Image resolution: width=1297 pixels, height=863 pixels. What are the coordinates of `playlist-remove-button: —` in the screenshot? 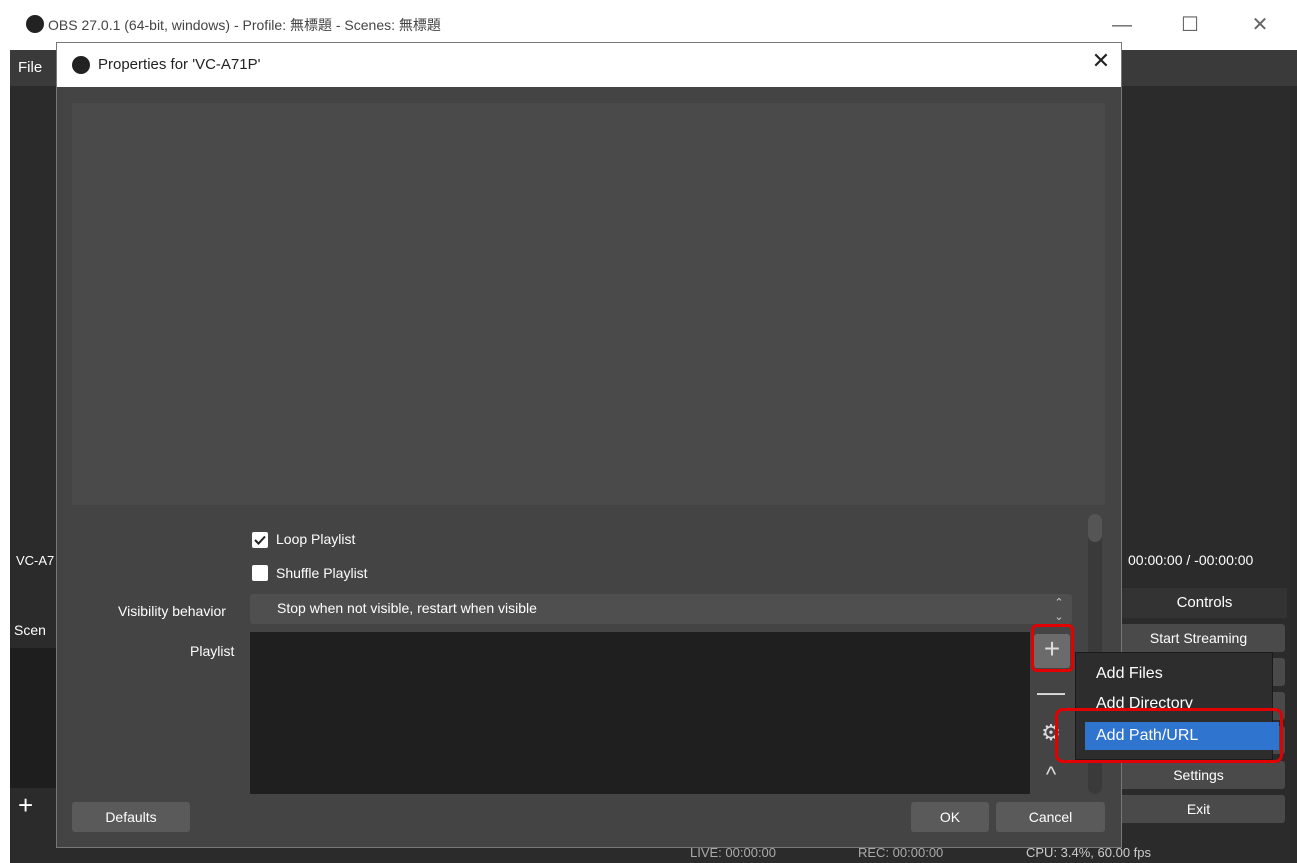 It's located at (1051, 692).